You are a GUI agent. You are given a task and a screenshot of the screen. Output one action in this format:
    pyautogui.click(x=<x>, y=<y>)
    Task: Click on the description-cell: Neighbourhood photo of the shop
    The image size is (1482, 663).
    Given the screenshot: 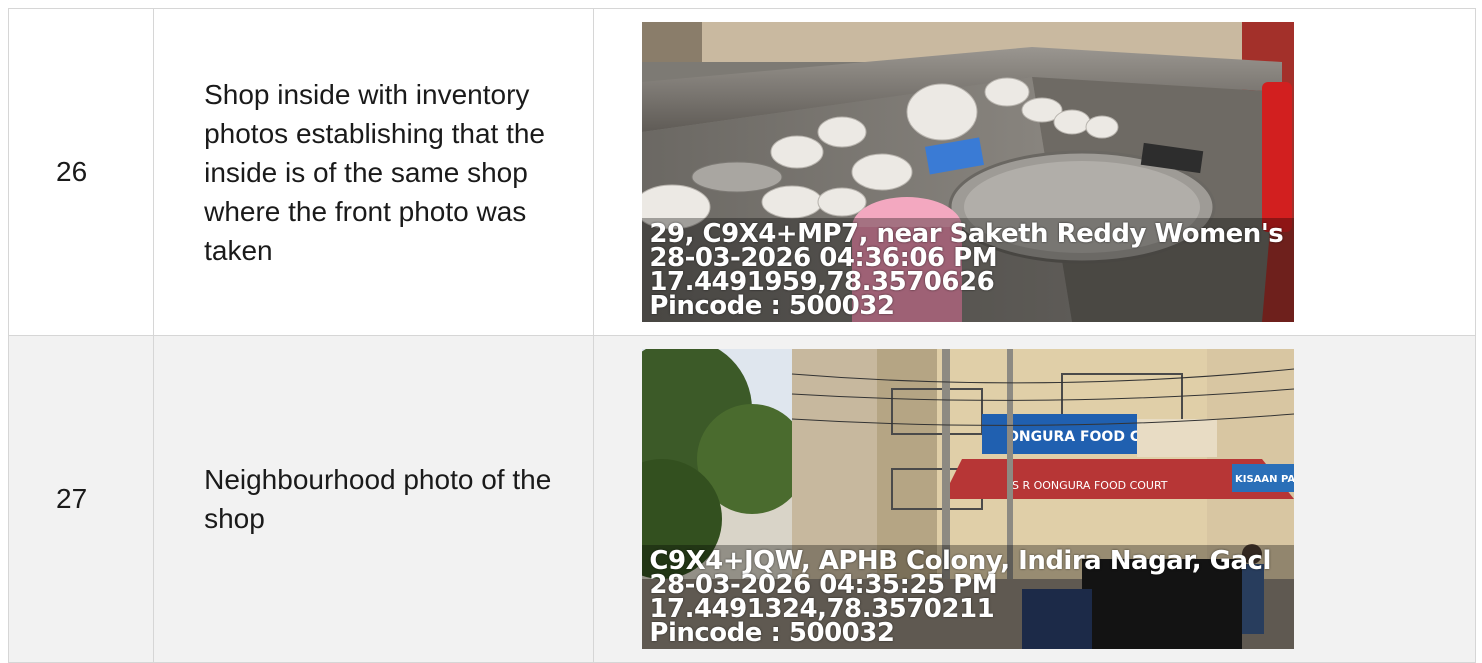 What is the action you would take?
    pyautogui.click(x=374, y=499)
    